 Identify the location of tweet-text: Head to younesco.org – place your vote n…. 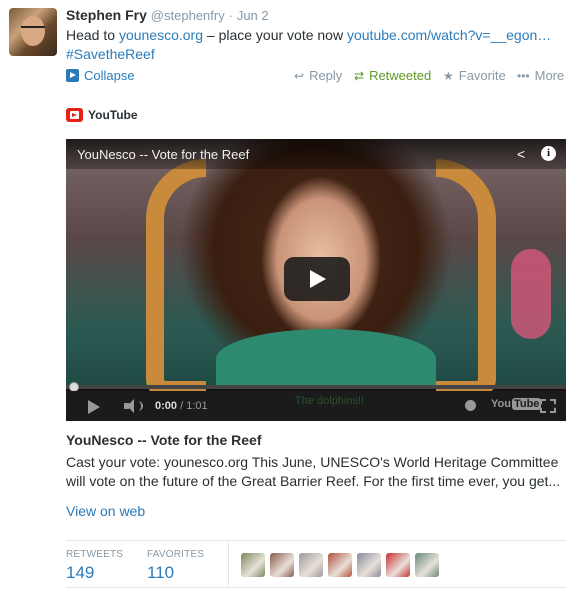
(317, 35).